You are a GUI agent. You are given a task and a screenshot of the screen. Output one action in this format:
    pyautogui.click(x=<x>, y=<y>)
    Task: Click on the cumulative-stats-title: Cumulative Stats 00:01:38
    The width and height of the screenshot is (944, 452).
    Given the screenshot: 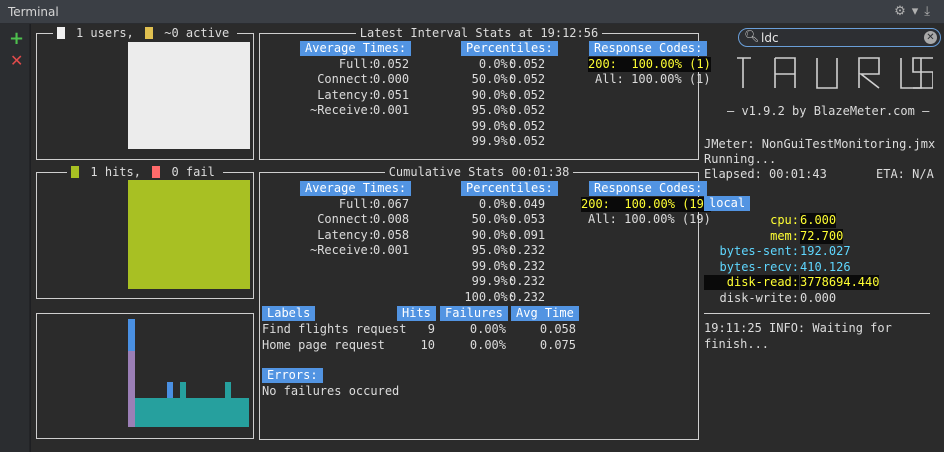 What is the action you would take?
    pyautogui.click(x=479, y=172)
    